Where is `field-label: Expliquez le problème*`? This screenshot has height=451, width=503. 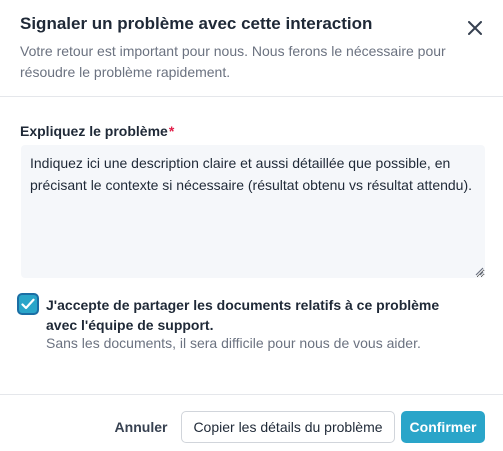
field-label: Expliquez le problème* is located at coordinates (97, 131).